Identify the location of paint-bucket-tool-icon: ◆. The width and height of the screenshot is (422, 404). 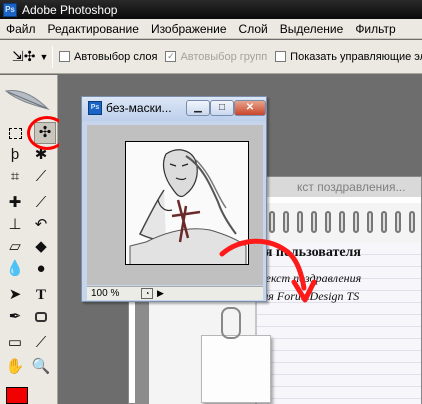
(41, 246).